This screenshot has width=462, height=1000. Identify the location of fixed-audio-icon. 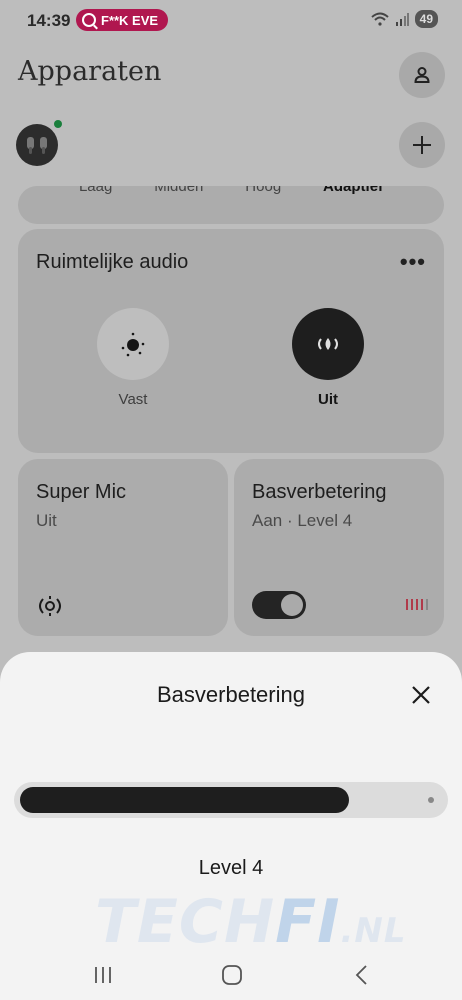
(133, 344).